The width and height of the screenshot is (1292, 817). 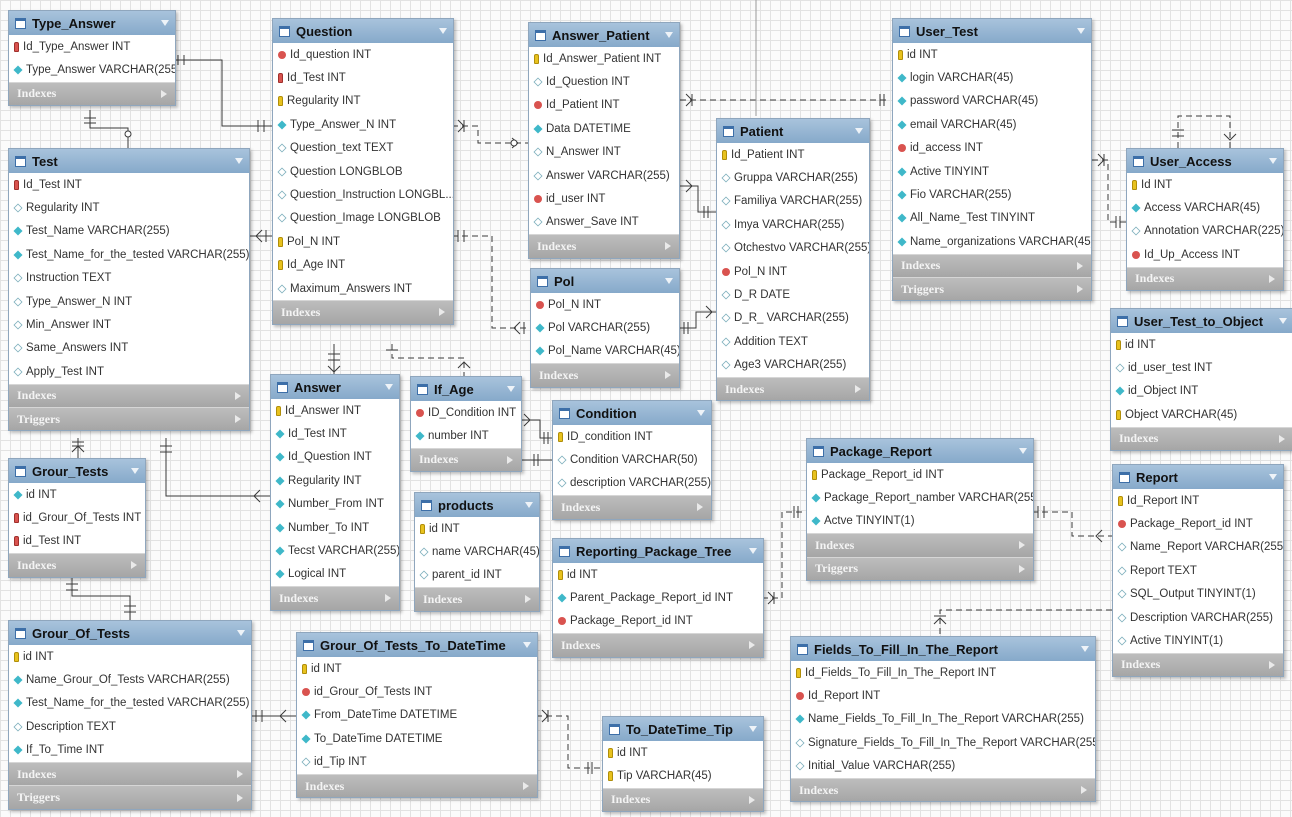 What do you see at coordinates (992, 148) in the screenshot?
I see `column-row: id_access INT` at bounding box center [992, 148].